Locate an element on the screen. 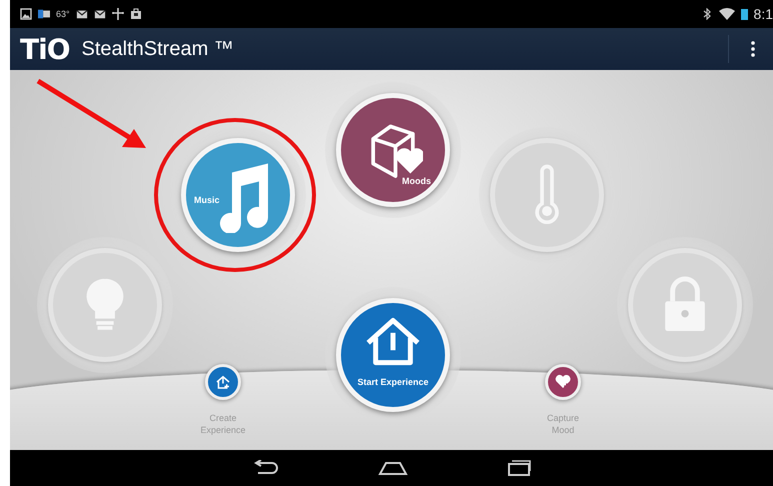  create-experience-label: Create Experience is located at coordinates (223, 424).